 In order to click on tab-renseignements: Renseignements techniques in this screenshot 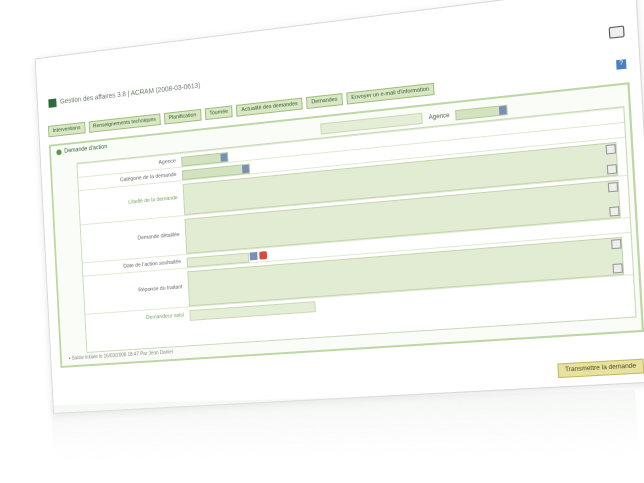, I will do `click(124, 123)`.